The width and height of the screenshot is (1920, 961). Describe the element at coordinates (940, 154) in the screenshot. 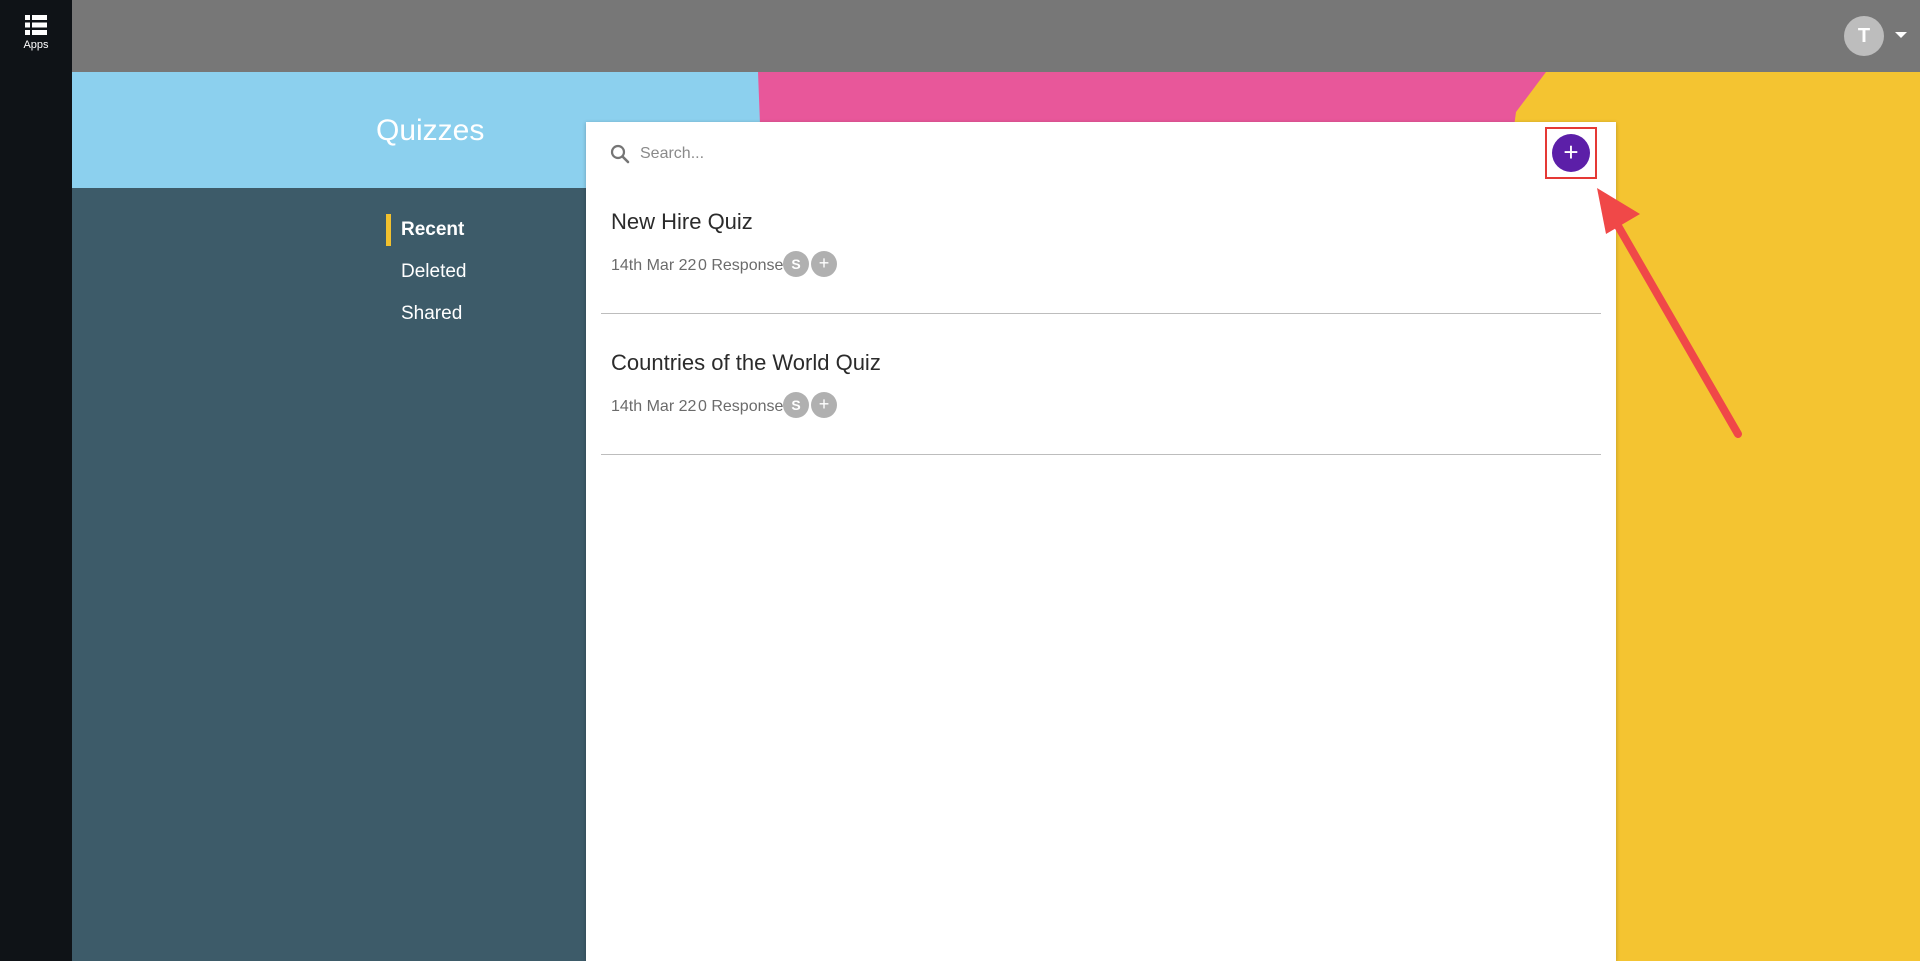

I see `search-input` at that location.